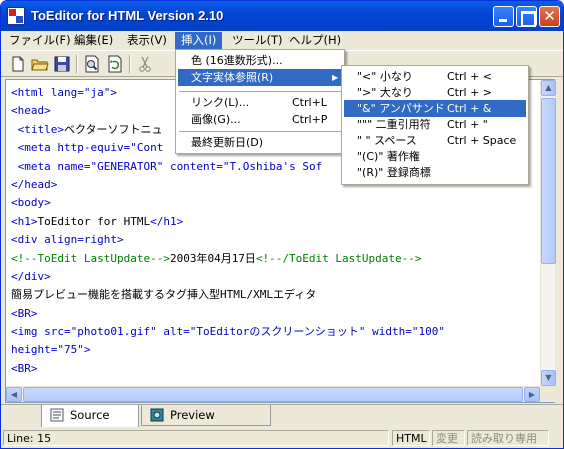 The height and width of the screenshot is (449, 564). I want to click on maximize-icon, so click(526, 17).